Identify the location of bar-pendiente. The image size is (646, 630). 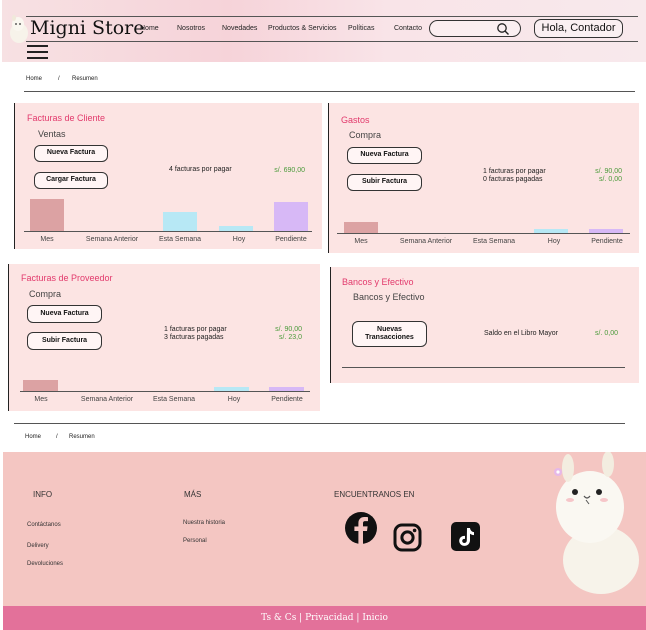
(291, 216).